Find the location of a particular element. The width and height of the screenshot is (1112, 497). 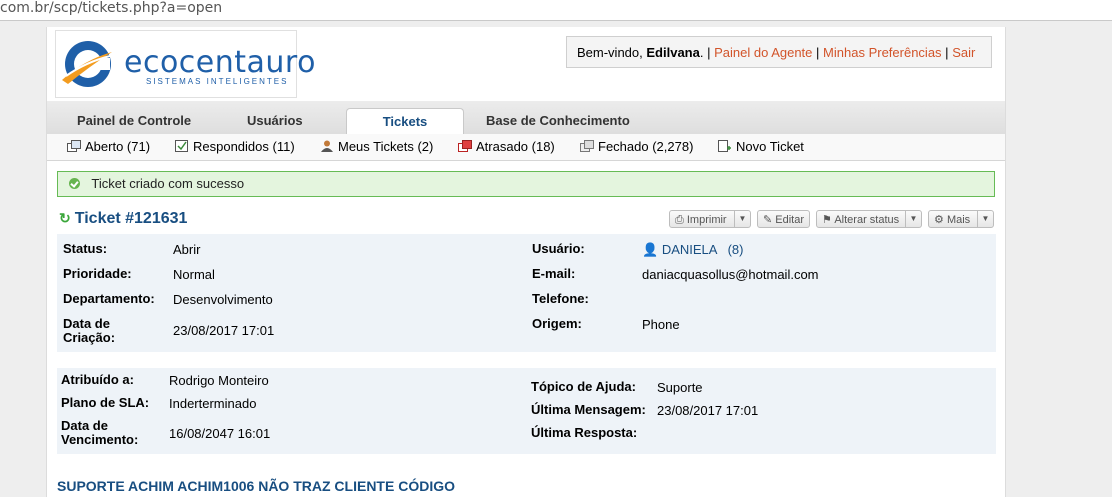

logout-link: Sair is located at coordinates (963, 52).